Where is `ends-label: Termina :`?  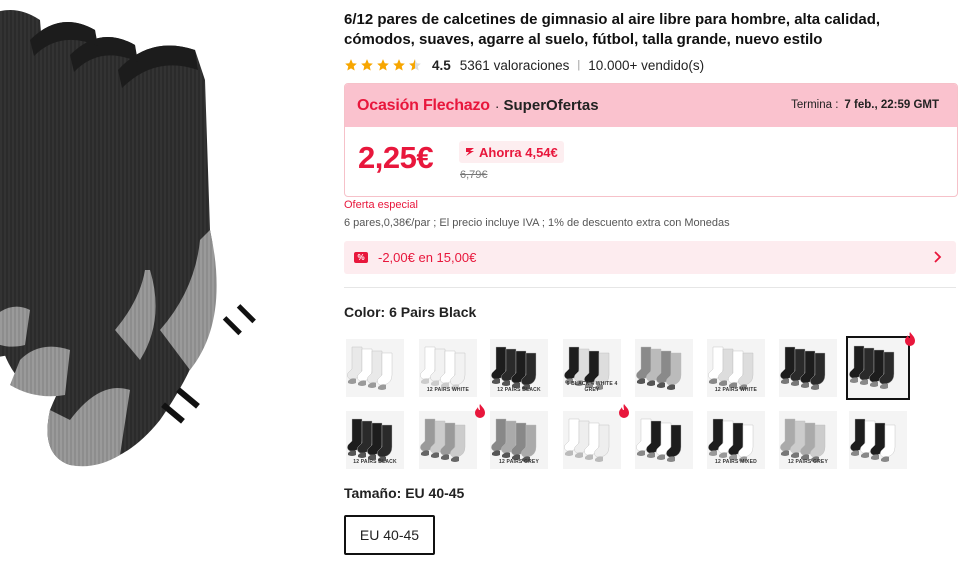 ends-label: Termina : is located at coordinates (815, 105).